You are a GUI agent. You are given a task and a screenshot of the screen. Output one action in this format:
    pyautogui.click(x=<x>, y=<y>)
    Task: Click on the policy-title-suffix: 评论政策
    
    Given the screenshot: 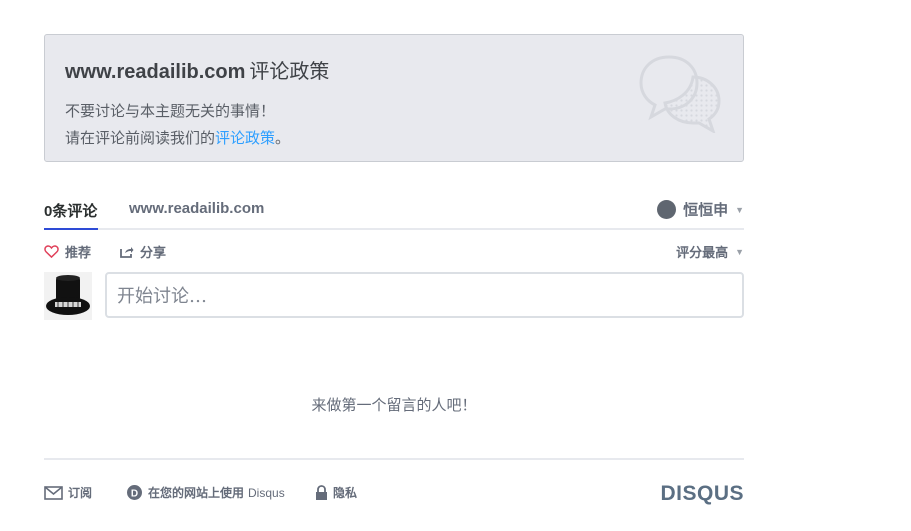 What is the action you would take?
    pyautogui.click(x=289, y=71)
    